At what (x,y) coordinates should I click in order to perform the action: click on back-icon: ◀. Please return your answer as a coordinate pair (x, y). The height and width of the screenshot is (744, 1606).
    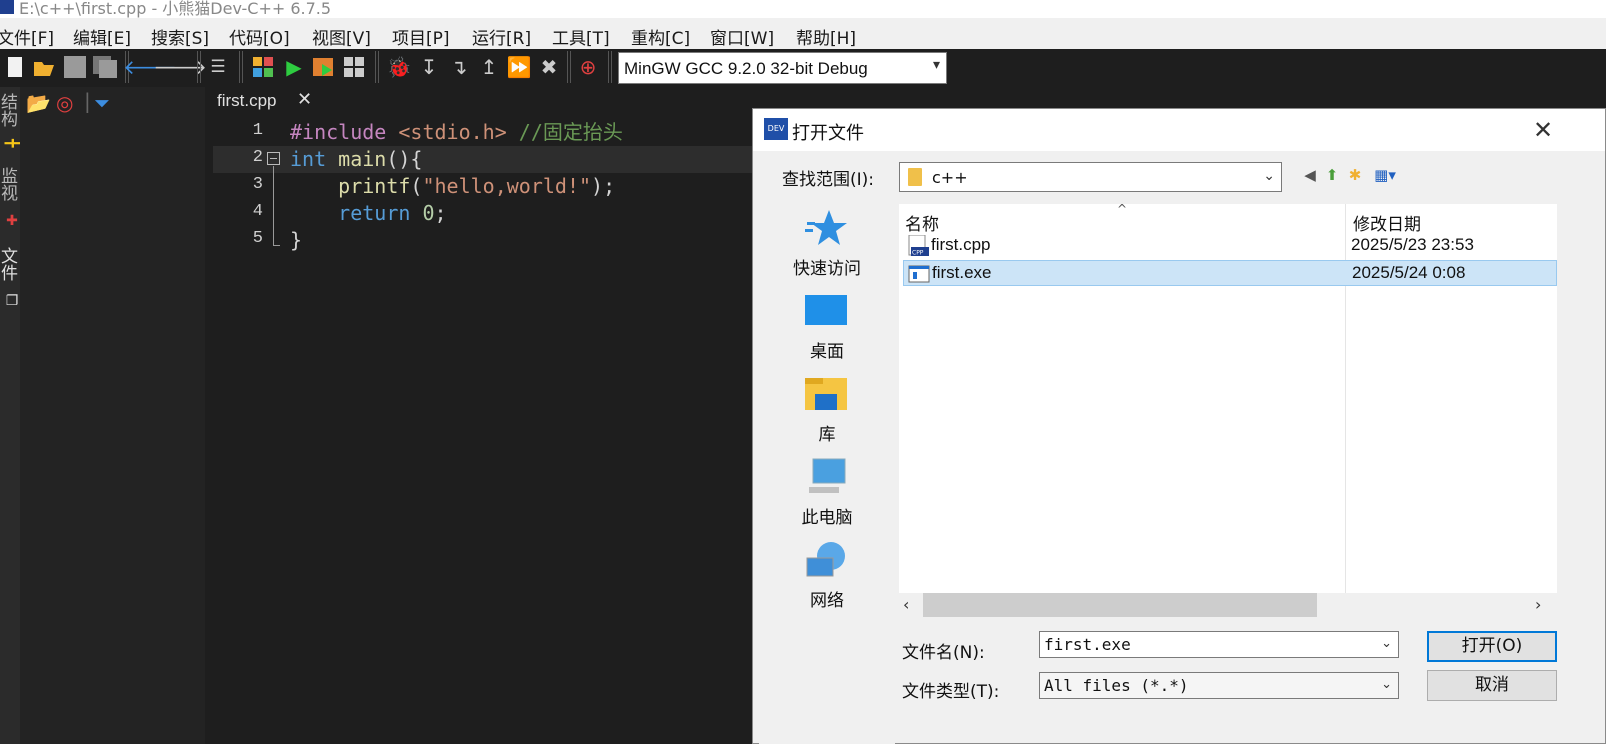
    Looking at the image, I should click on (1310, 175).